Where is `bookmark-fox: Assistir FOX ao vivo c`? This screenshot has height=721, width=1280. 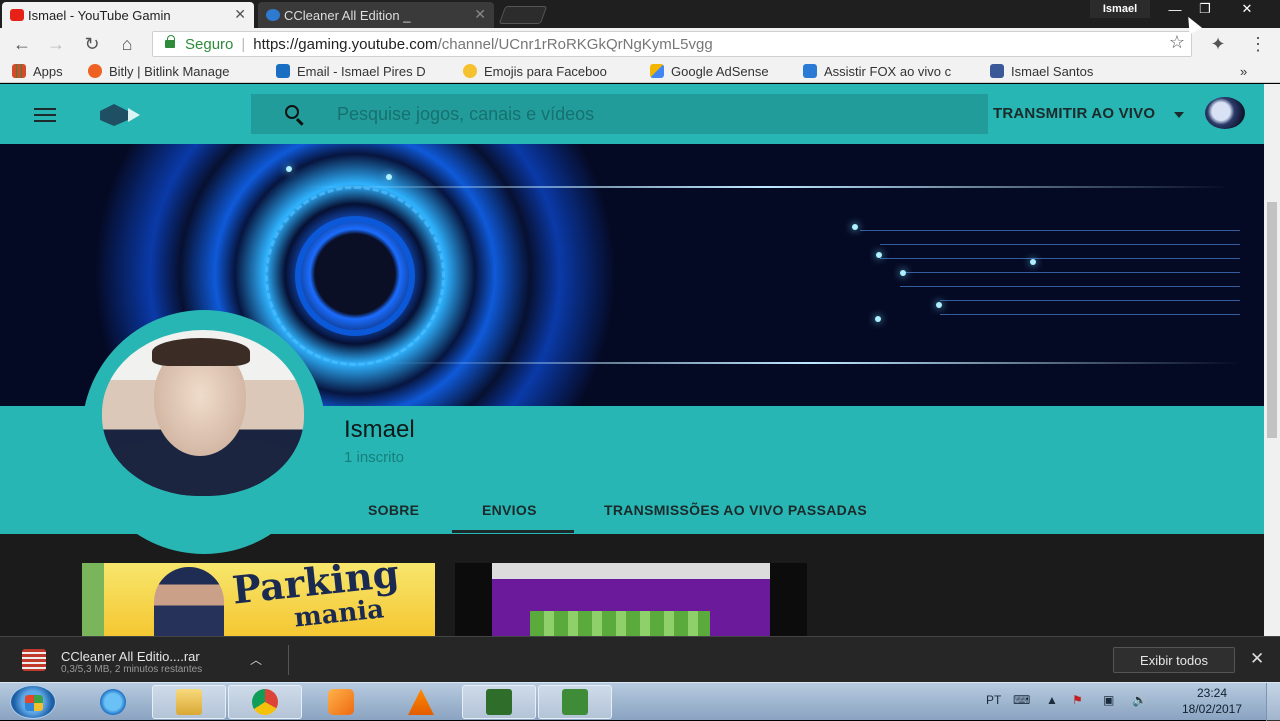
bookmark-fox: Assistir FOX ao vivo c is located at coordinates (888, 71).